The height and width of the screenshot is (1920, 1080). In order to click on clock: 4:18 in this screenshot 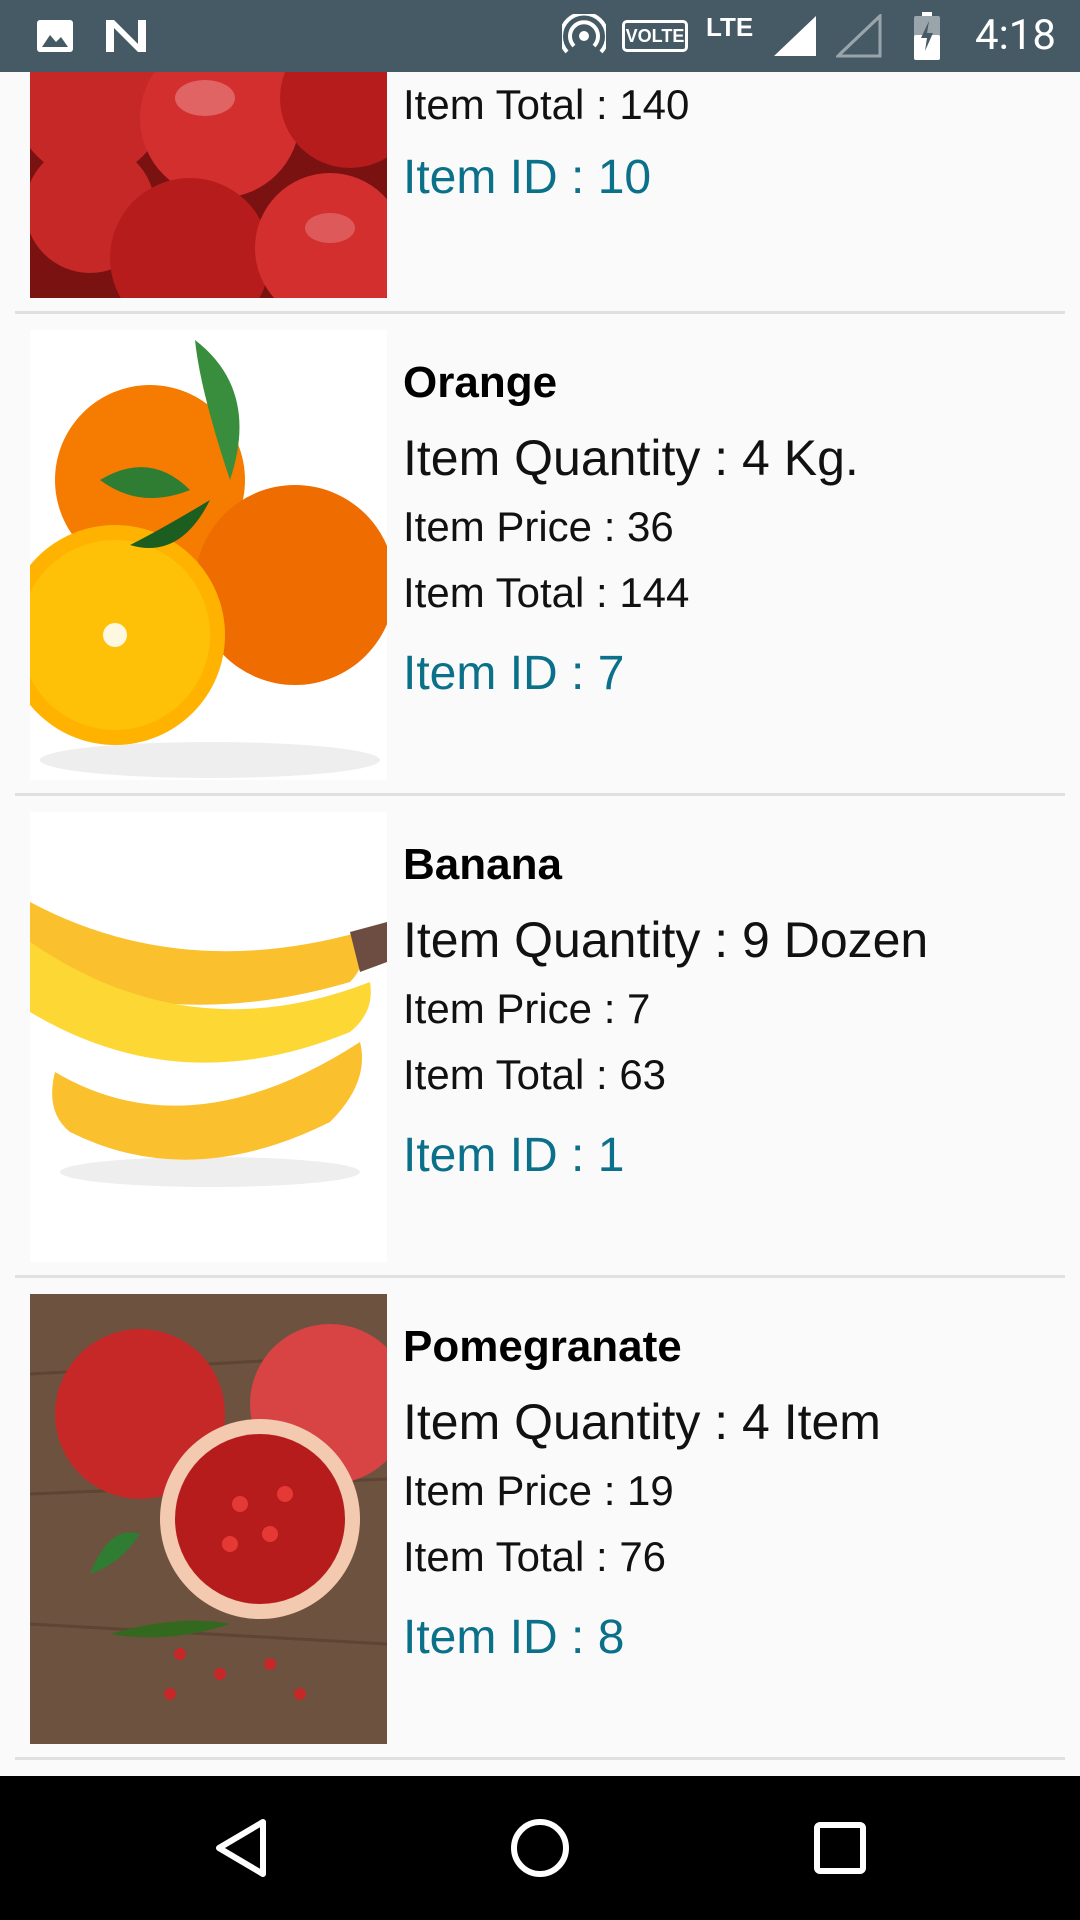, I will do `click(1015, 35)`.